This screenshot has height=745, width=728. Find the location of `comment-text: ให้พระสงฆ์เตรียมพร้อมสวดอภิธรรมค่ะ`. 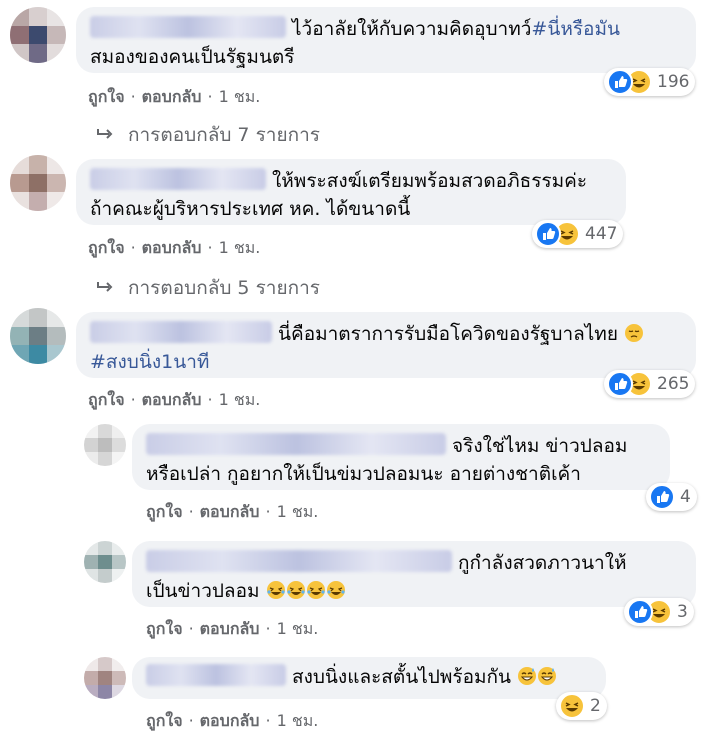

comment-text: ให้พระสงฆ์เตรียมพร้อมสวดอภิธรรมค่ะ is located at coordinates (430, 181).